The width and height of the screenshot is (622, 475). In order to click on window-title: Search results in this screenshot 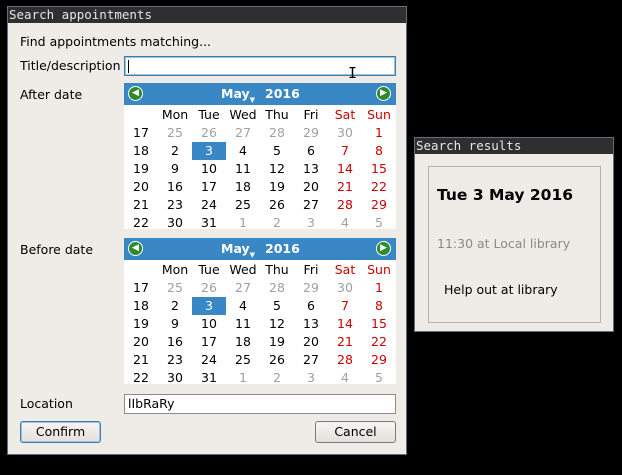, I will do `click(514, 146)`.